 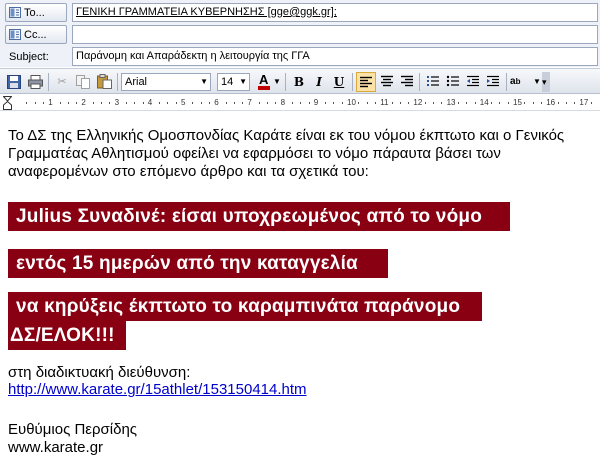 What do you see at coordinates (298, 373) in the screenshot?
I see `address-label: στη διαδικτυακή διεύθυνση:` at bounding box center [298, 373].